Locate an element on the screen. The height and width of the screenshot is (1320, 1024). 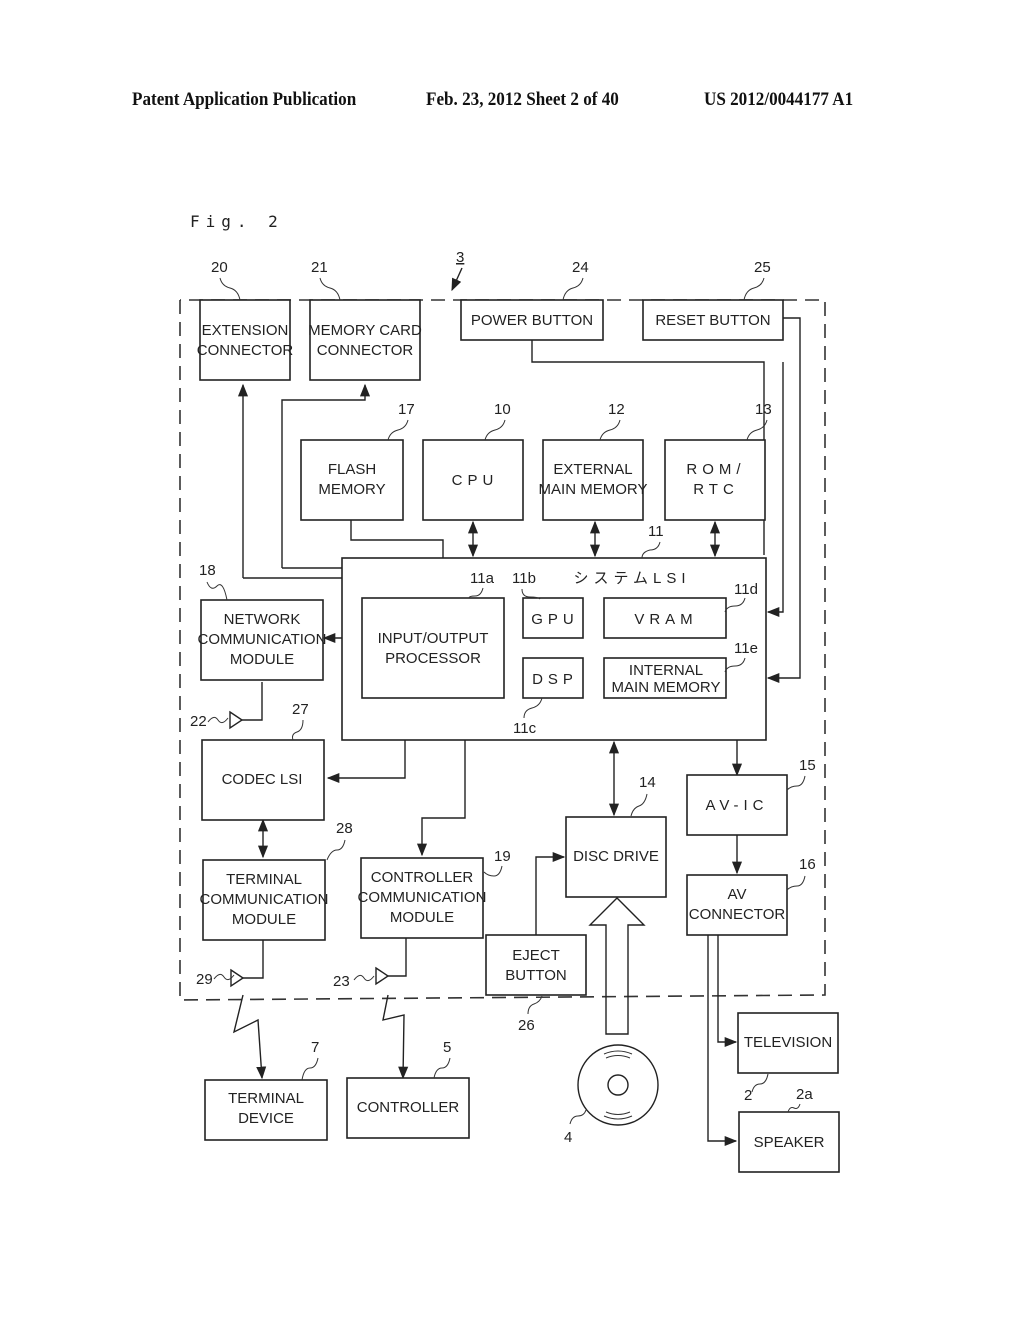
block-cpu: CPU 10 is located at coordinates (473, 461).